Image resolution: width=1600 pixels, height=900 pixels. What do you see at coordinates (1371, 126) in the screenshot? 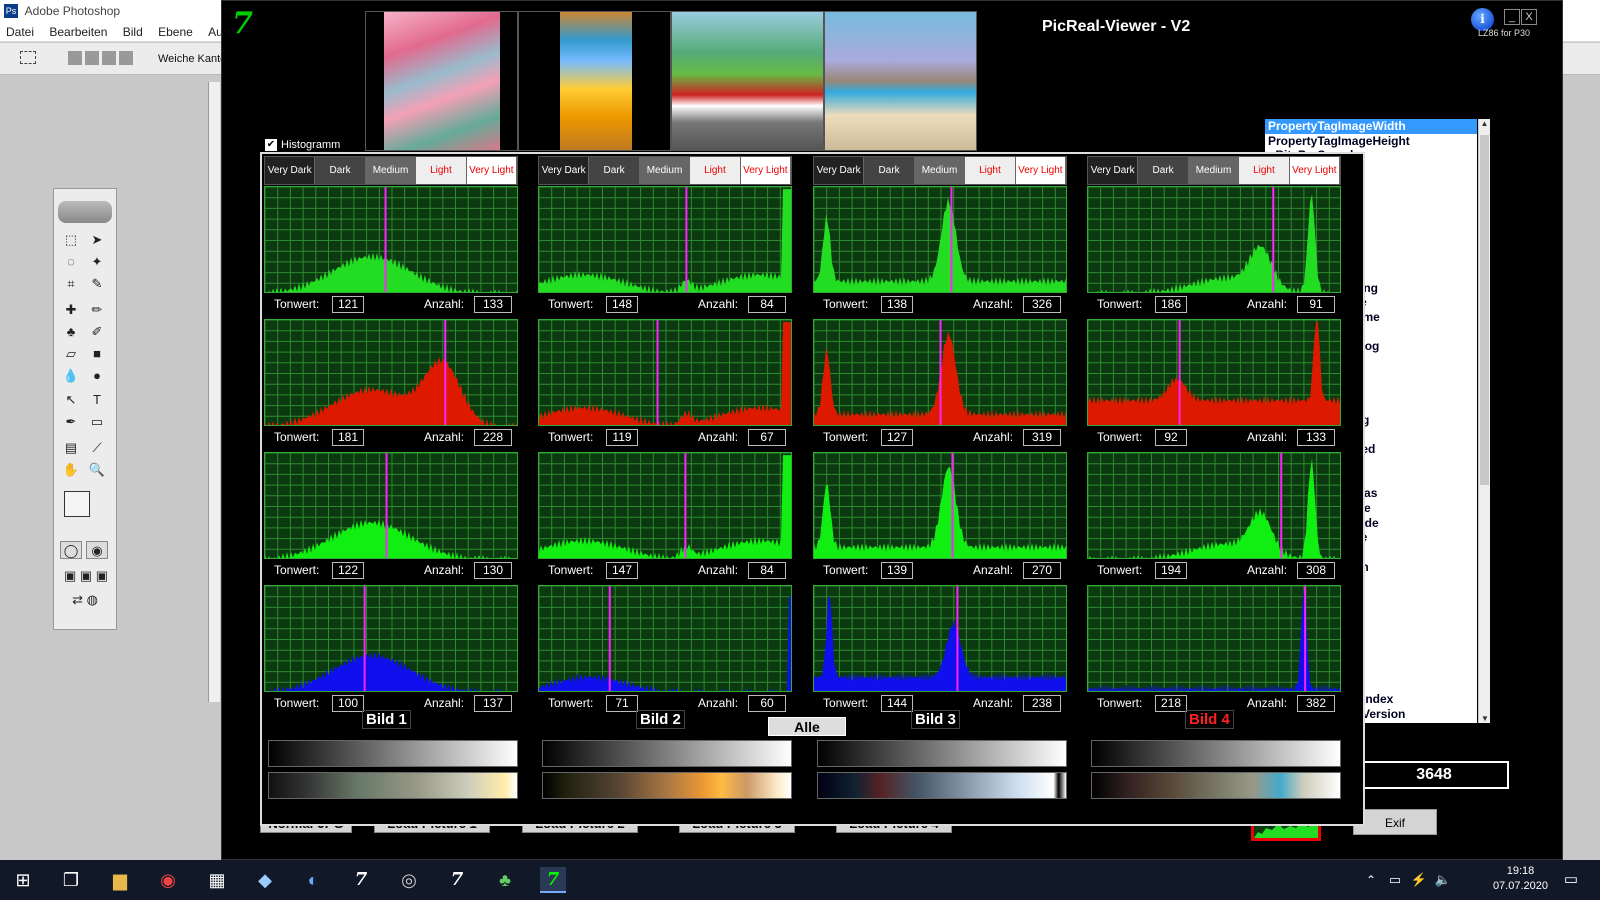
I see `exif-tag-item: PropertyTagImageWidth` at bounding box center [1371, 126].